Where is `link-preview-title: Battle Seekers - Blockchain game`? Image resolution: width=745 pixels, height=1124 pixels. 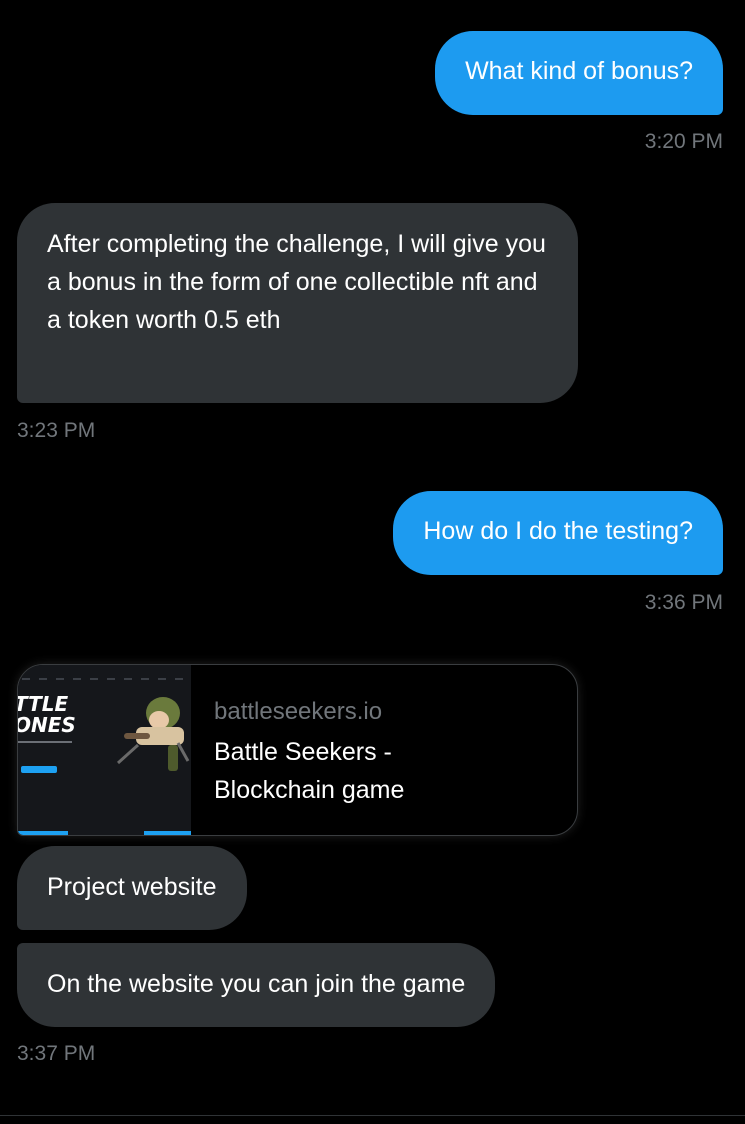
link-preview-title: Battle Seekers - Blockchain game is located at coordinates (309, 771).